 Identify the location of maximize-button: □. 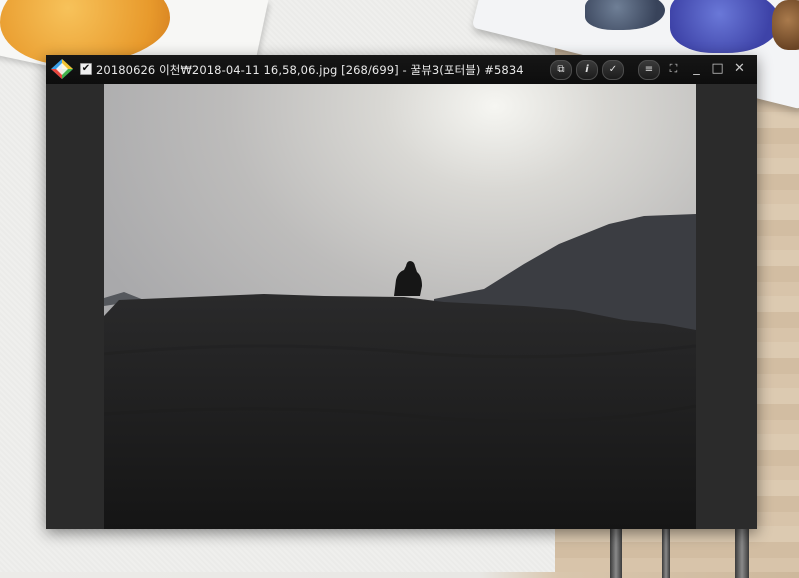
(717, 69).